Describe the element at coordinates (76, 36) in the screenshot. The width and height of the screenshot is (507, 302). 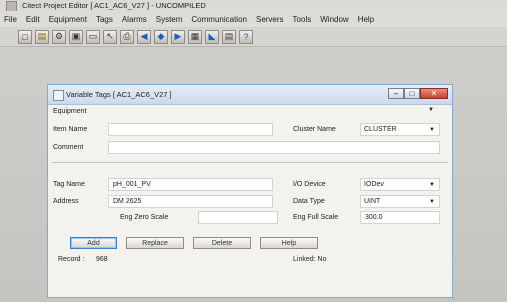
I see `tags-icon: ▣` at that location.